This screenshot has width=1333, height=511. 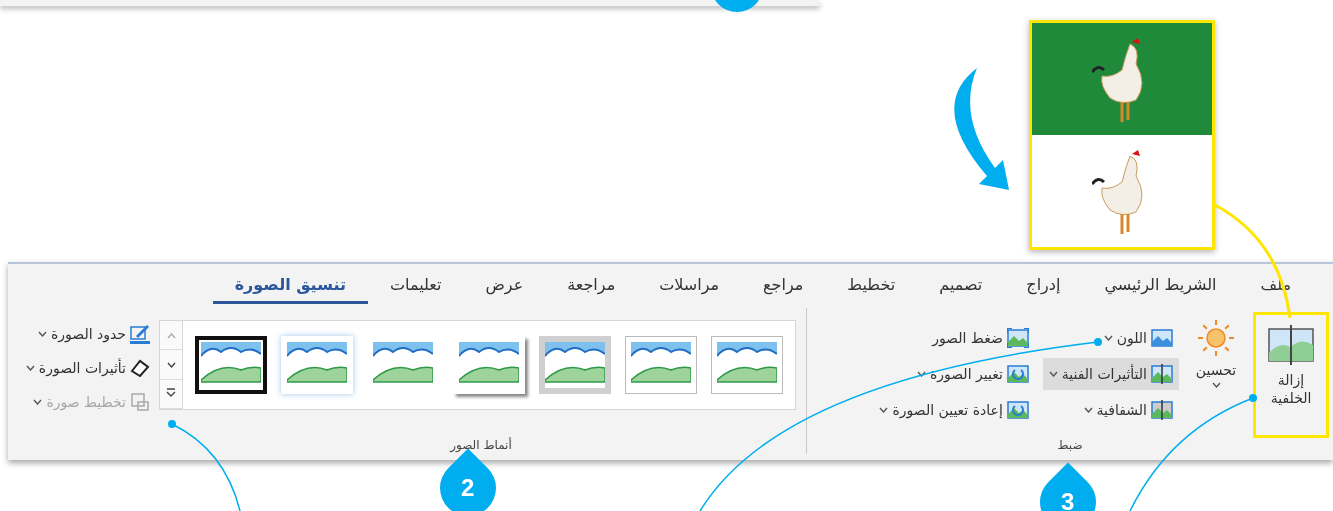 What do you see at coordinates (954, 338) in the screenshot?
I see `picture-command: ضغط الصور` at bounding box center [954, 338].